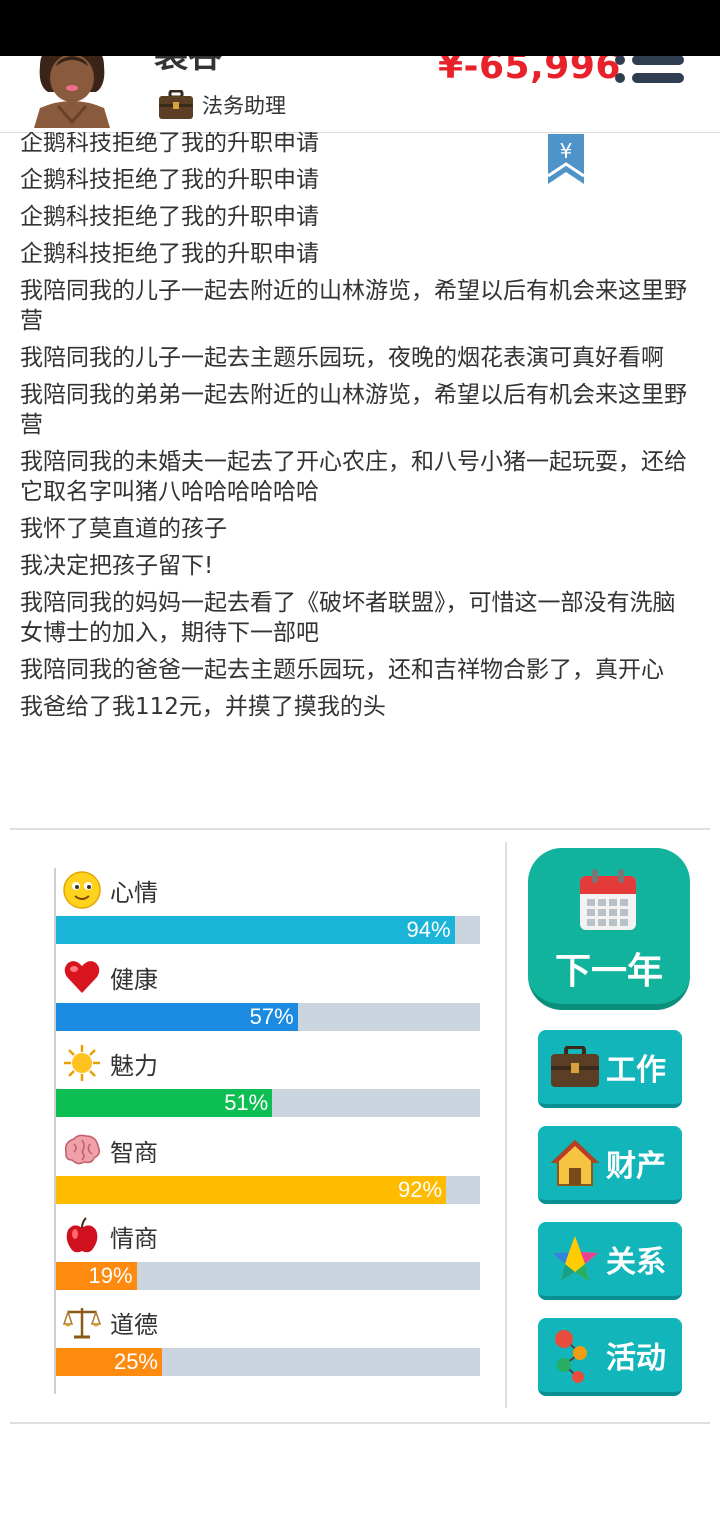  Describe the element at coordinates (251, 1190) in the screenshot. I see `stat-bar-fill: 92%` at that location.